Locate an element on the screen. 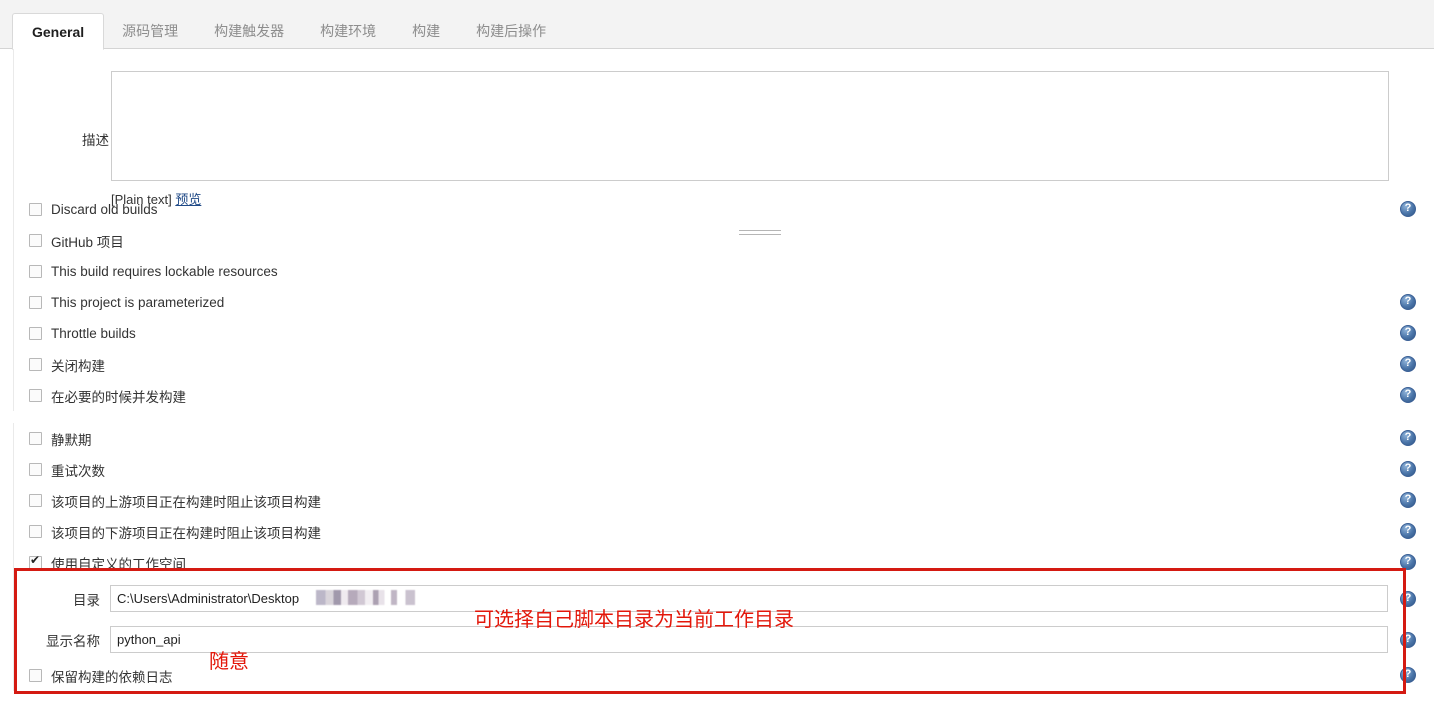 The width and height of the screenshot is (1434, 726). option-label: Discard old builds is located at coordinates (104, 209).